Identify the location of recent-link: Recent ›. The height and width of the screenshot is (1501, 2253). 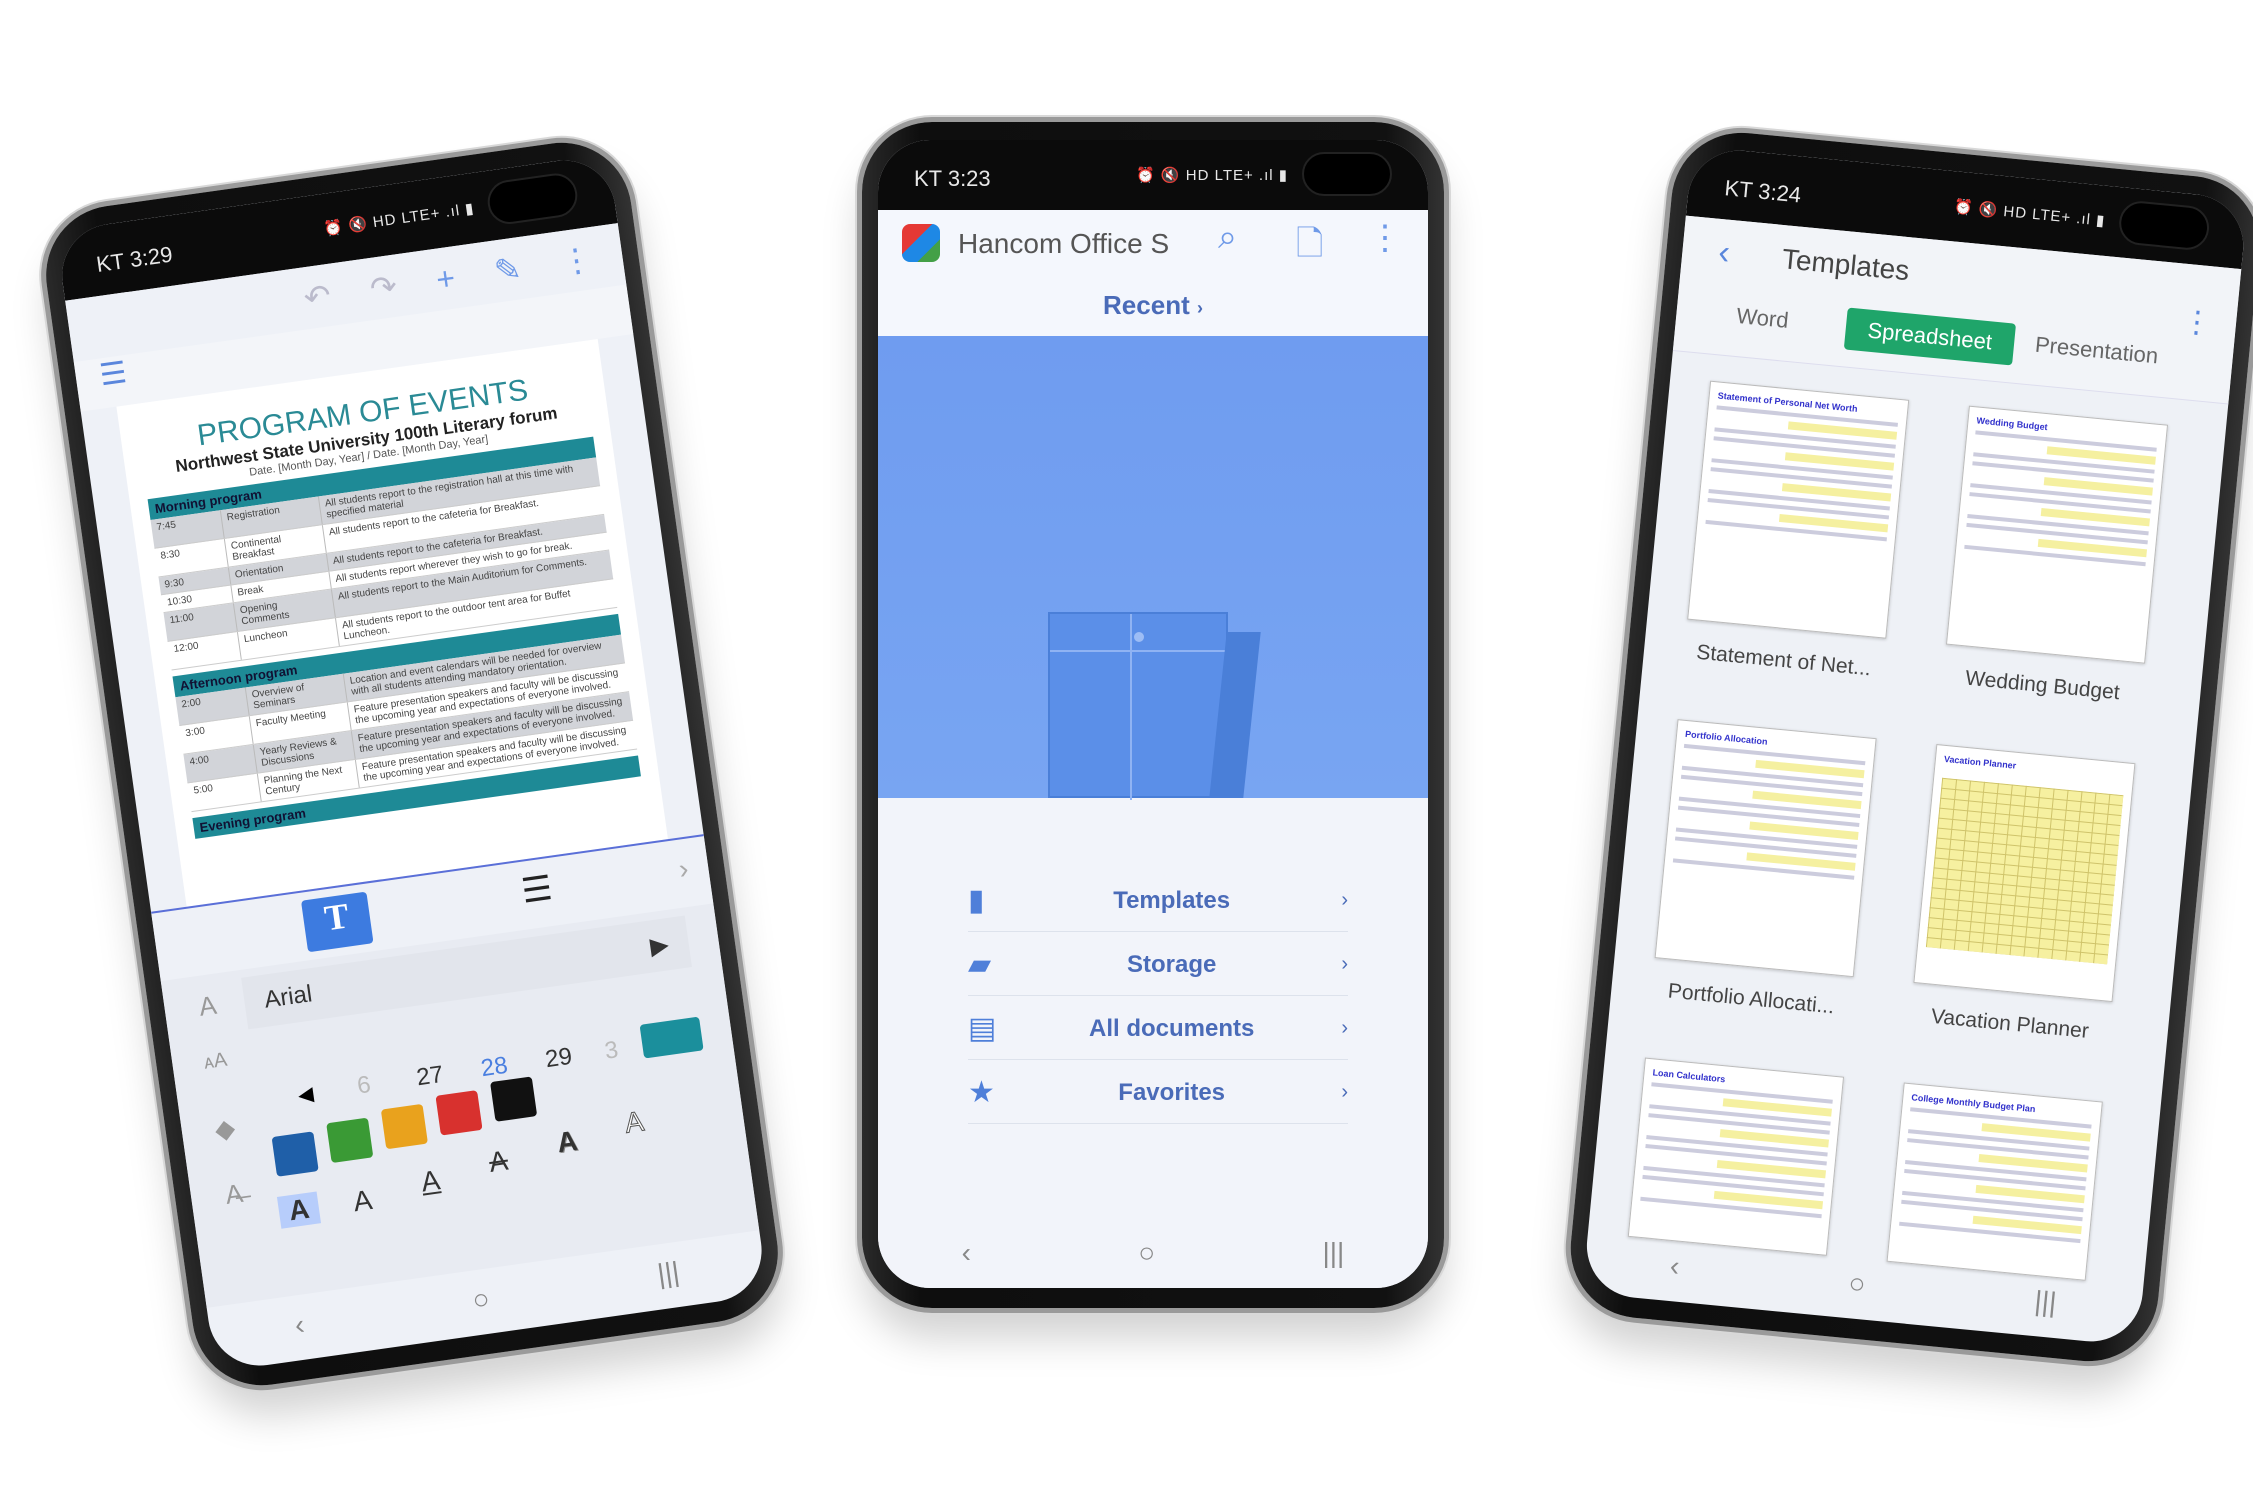
(1153, 306).